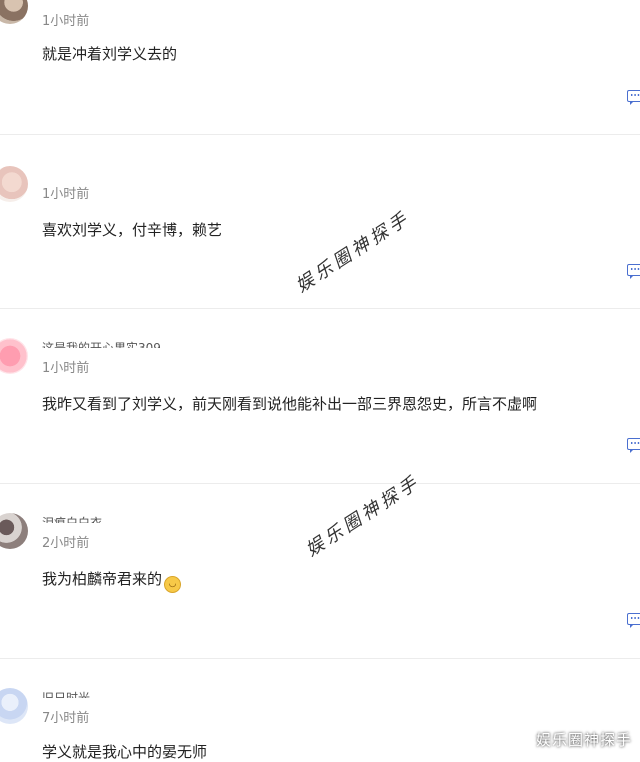 The image size is (640, 762). Describe the element at coordinates (290, 404) in the screenshot. I see `comment-text: 我昨又看到了刘学义，前天刚看到说他能补出一部三界恩怨史，所言不虚啊` at that location.